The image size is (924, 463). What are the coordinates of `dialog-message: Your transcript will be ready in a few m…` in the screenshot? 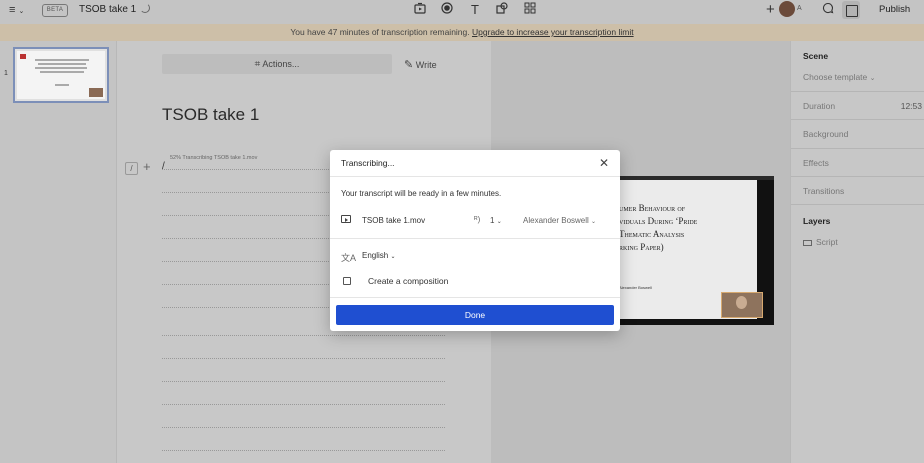 It's located at (421, 193).